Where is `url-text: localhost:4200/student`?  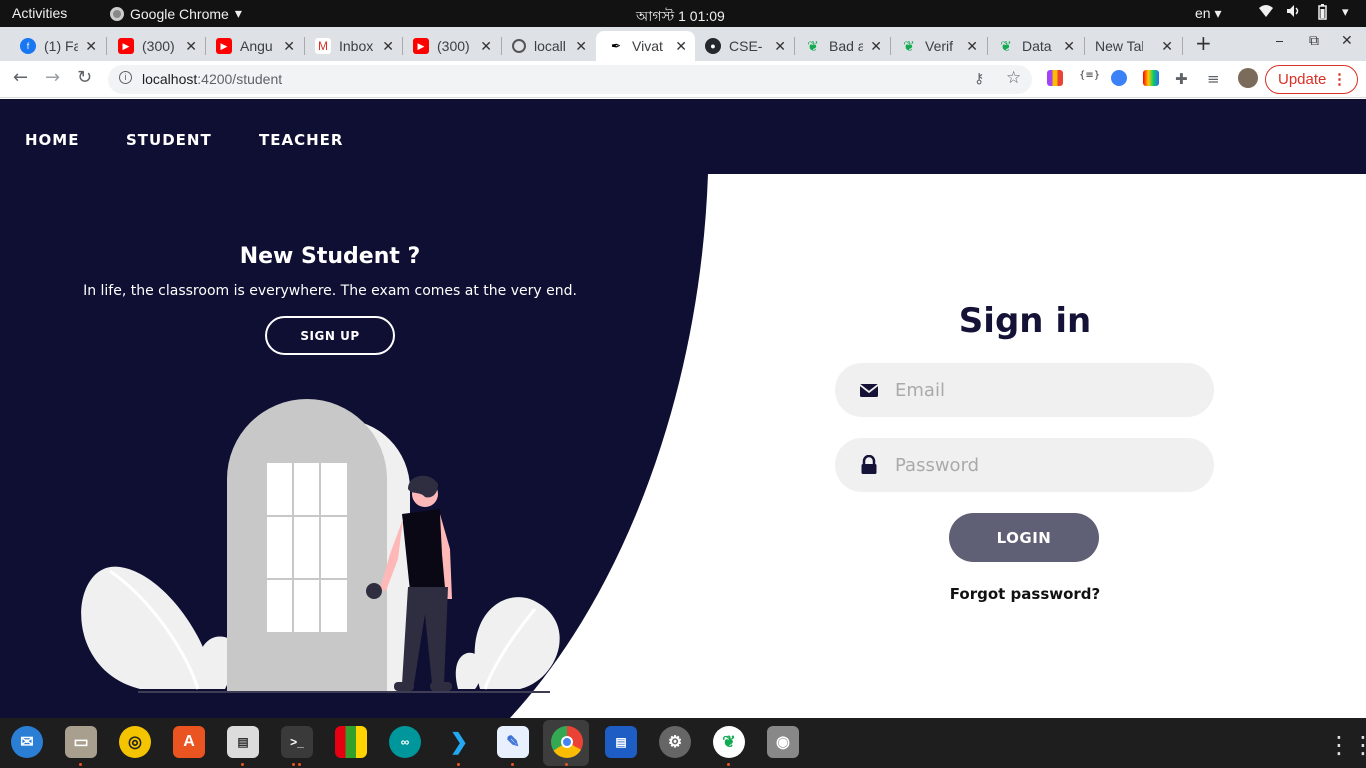 url-text: localhost:4200/student is located at coordinates (212, 79).